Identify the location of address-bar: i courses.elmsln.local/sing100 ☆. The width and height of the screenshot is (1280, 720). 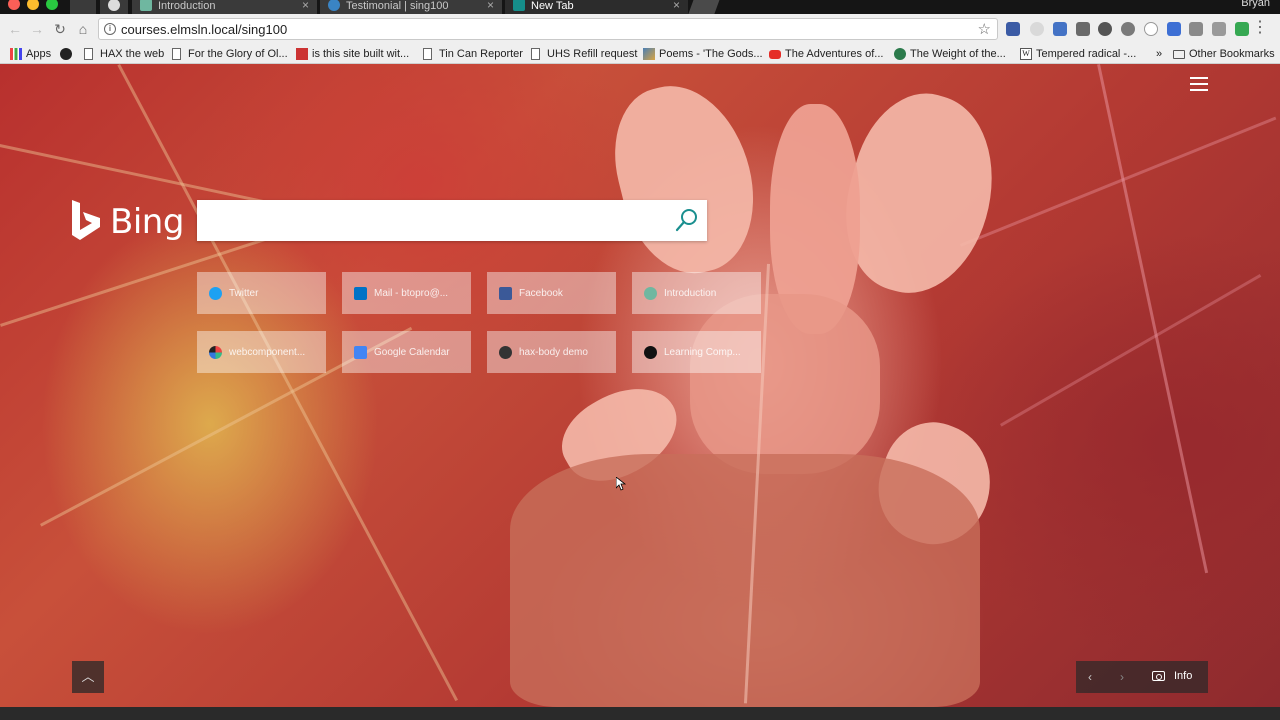
(548, 29).